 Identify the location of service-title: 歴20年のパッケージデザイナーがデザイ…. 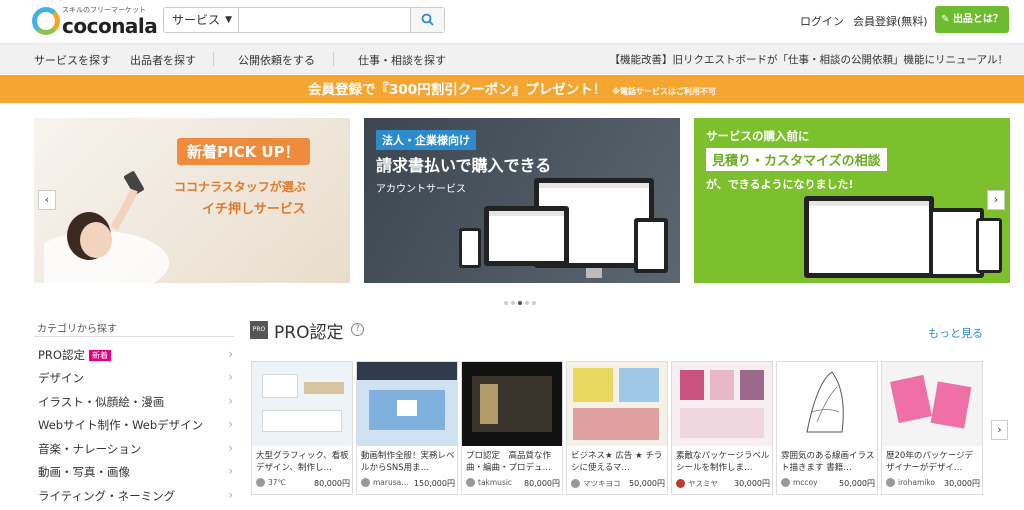
(930, 462).